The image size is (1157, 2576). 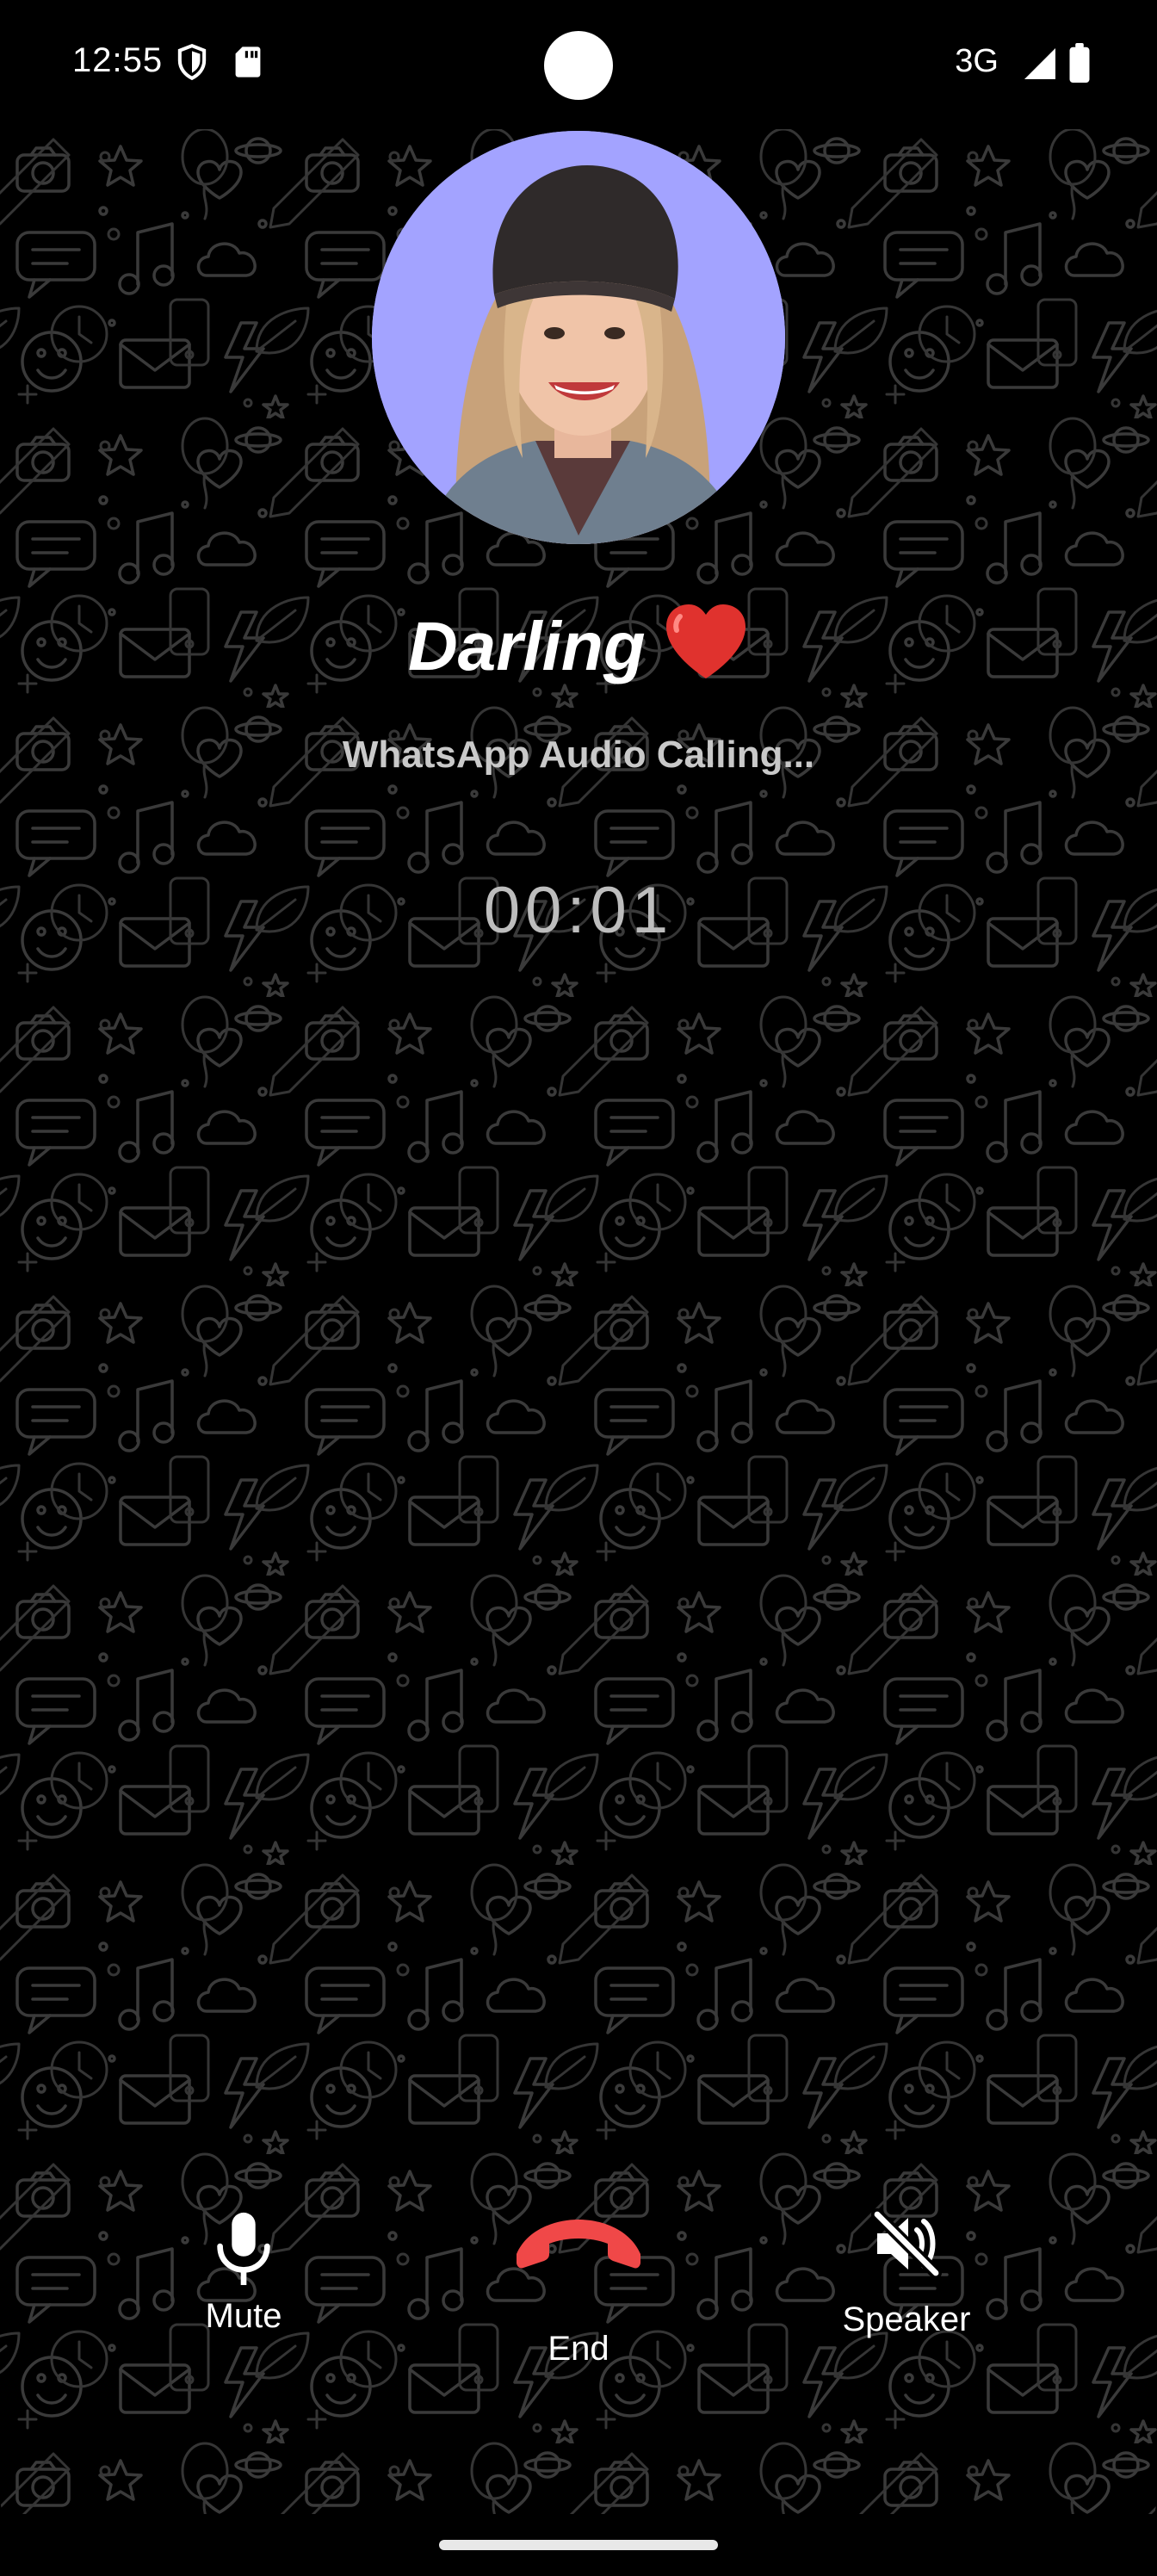 What do you see at coordinates (118, 60) in the screenshot?
I see `status-time: 12:55` at bounding box center [118, 60].